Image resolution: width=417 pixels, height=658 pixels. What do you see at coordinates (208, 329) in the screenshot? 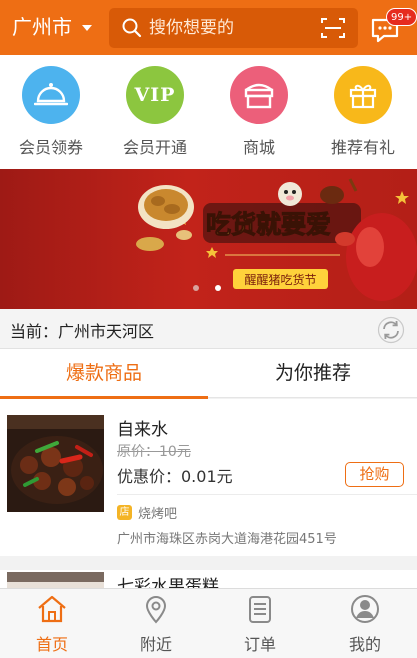
I see `location-bar: 当前：广州市天河区` at bounding box center [208, 329].